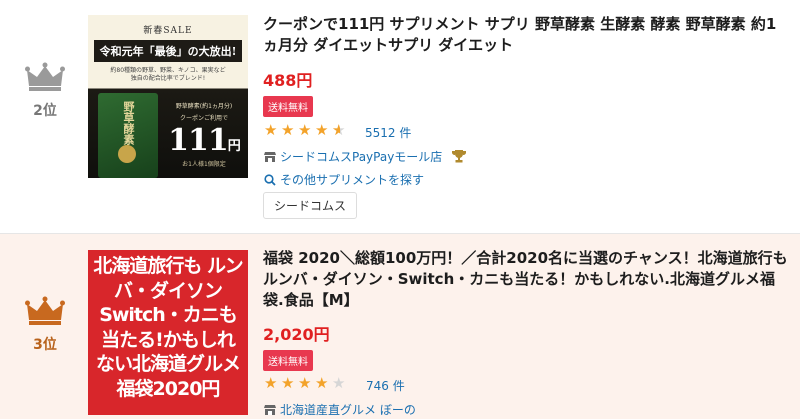 The image size is (800, 419). Describe the element at coordinates (45, 345) in the screenshot. I see `rank-label: 3位` at that location.